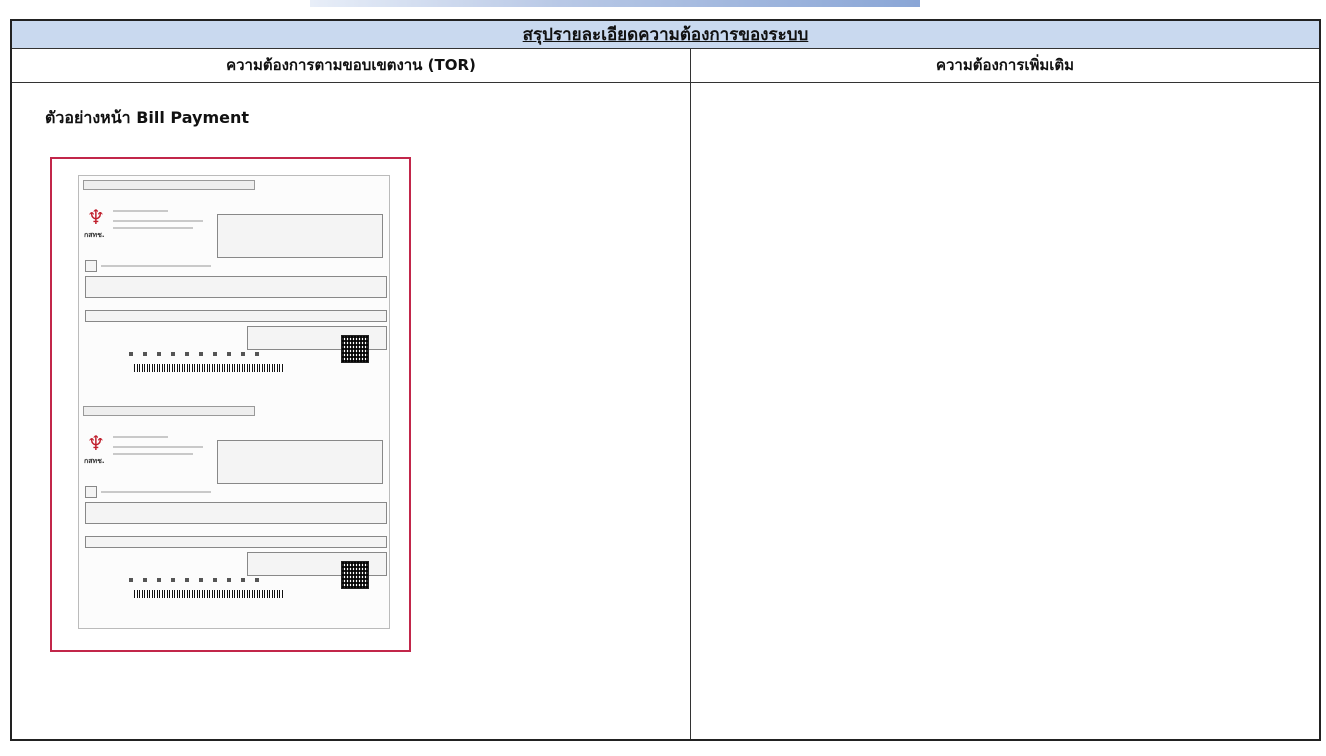 This screenshot has width=1326, height=756. I want to click on example-heading: ตัวอย่างหน้า Bill Payment, so click(147, 117).